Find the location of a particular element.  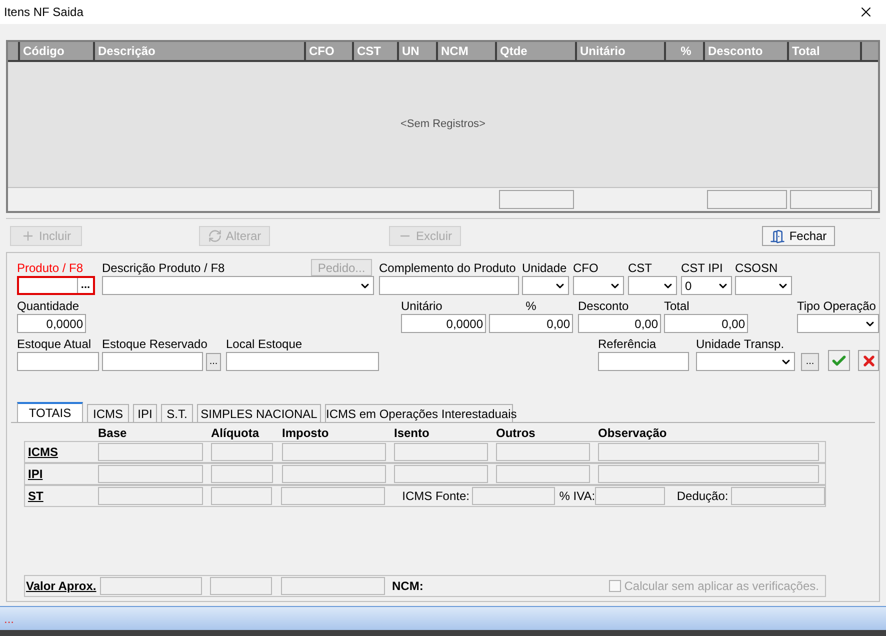

column-header: Observação is located at coordinates (633, 433).